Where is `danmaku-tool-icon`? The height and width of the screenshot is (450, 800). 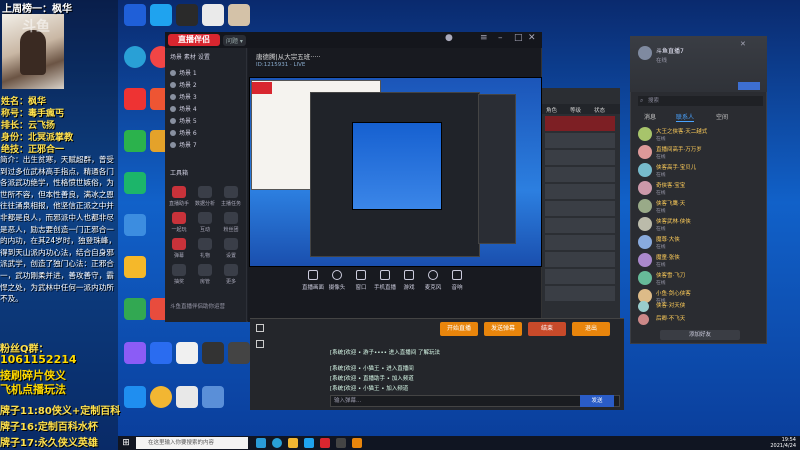
danmaku-tool-icon is located at coordinates (179, 244).